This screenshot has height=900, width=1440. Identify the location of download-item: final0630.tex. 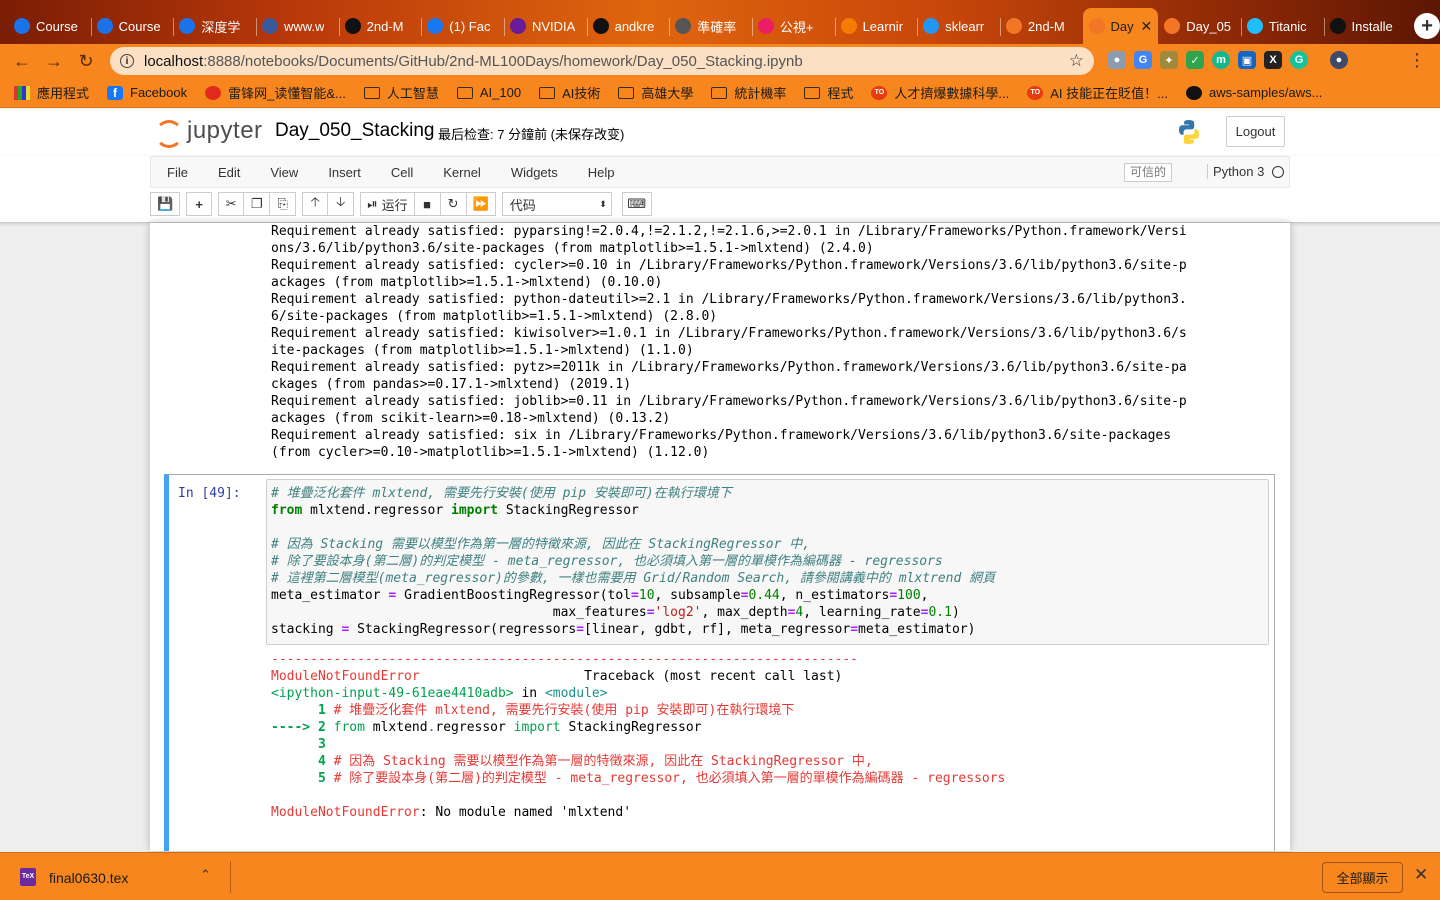
(88, 878).